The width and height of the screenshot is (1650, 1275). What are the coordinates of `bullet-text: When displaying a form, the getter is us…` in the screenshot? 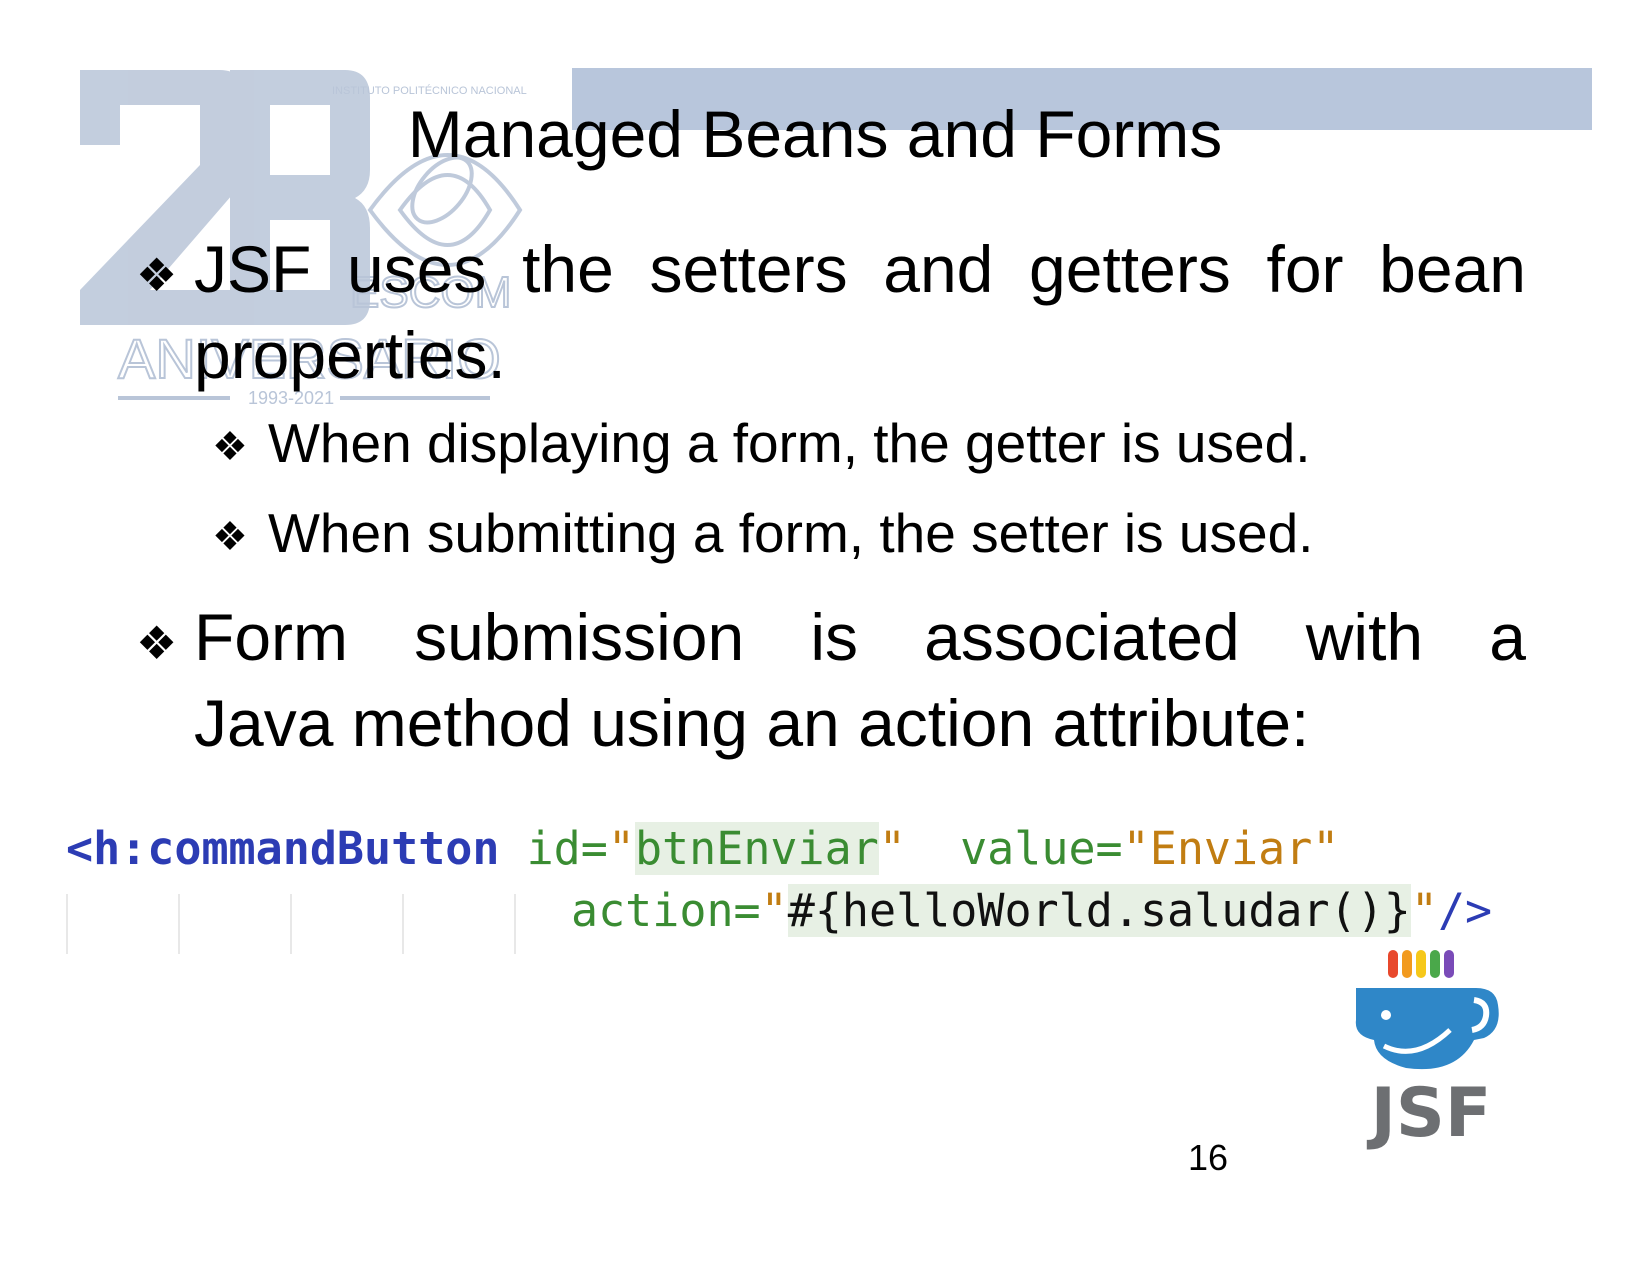 It's located at (789, 443).